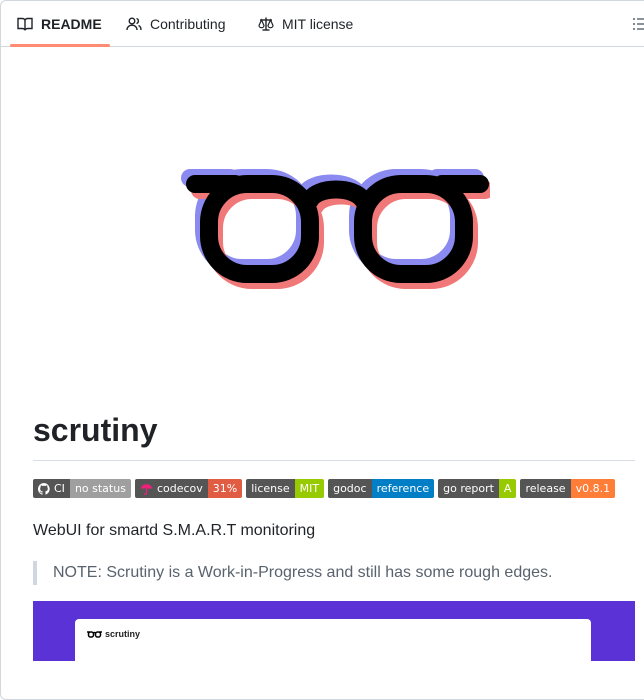 Image resolution: width=644 pixels, height=700 pixels. What do you see at coordinates (403, 488) in the screenshot?
I see `godoc-badge-value: reference` at bounding box center [403, 488].